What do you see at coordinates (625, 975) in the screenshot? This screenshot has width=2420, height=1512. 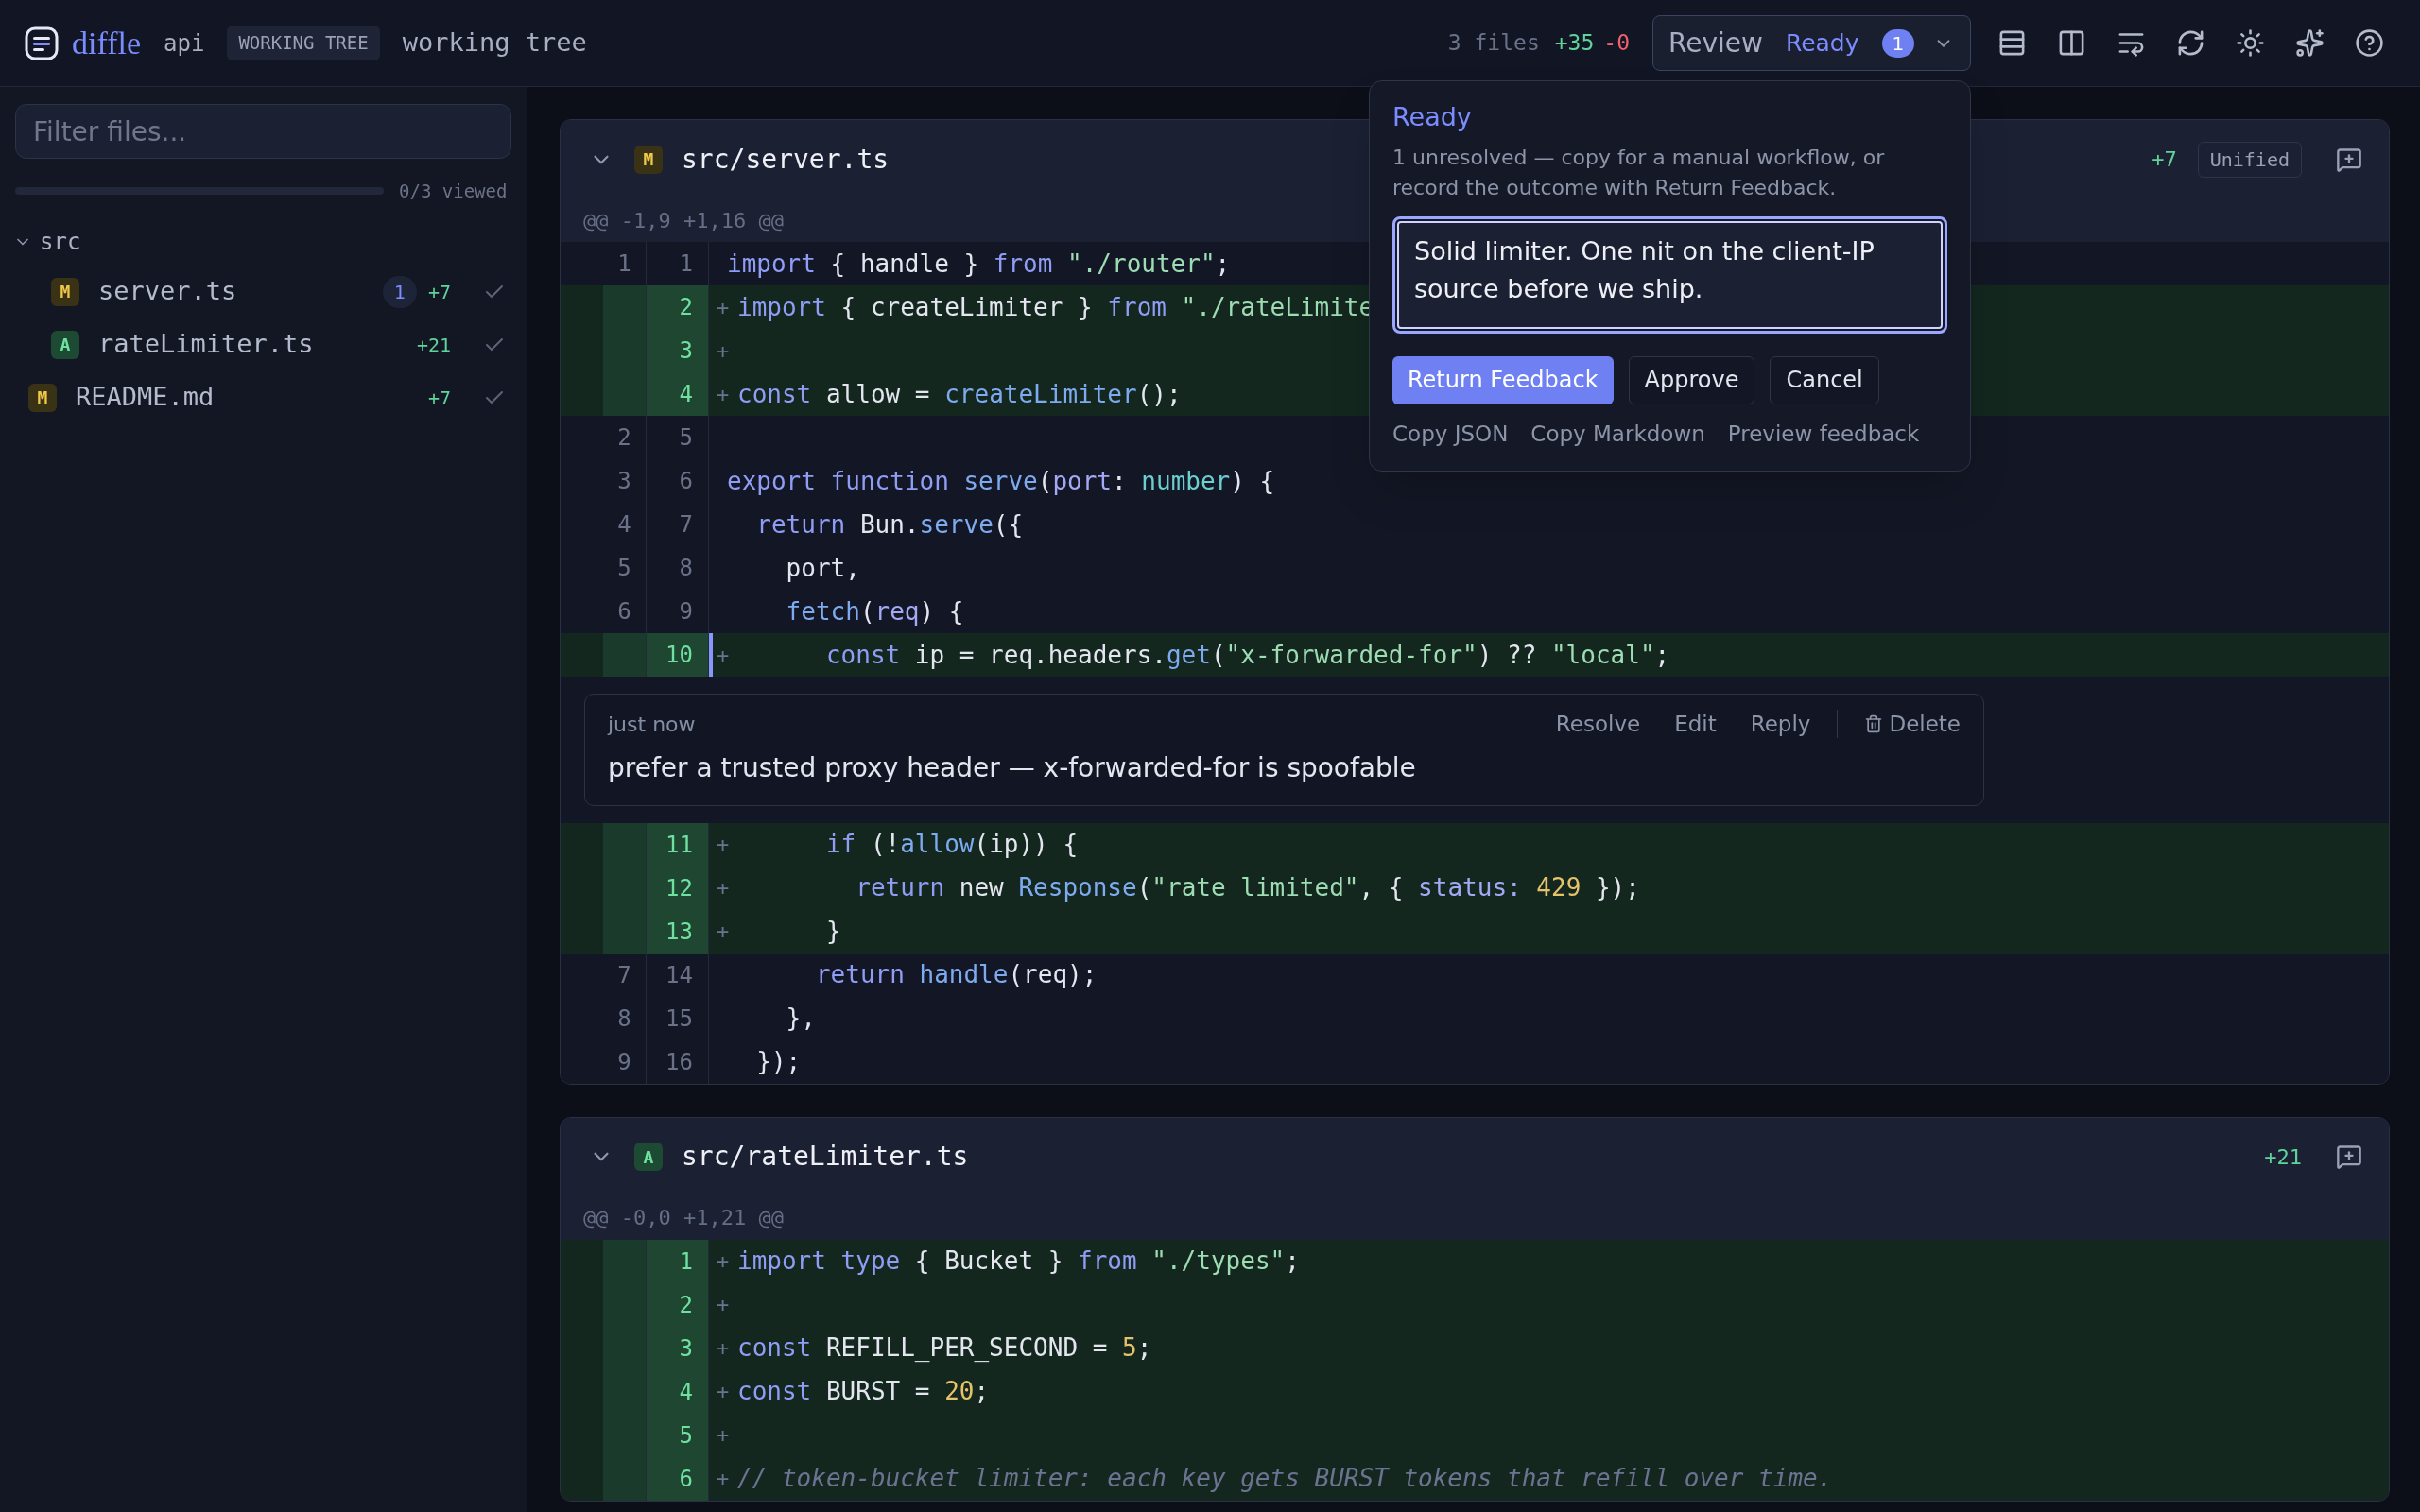 I see `old-line-number: 7` at bounding box center [625, 975].